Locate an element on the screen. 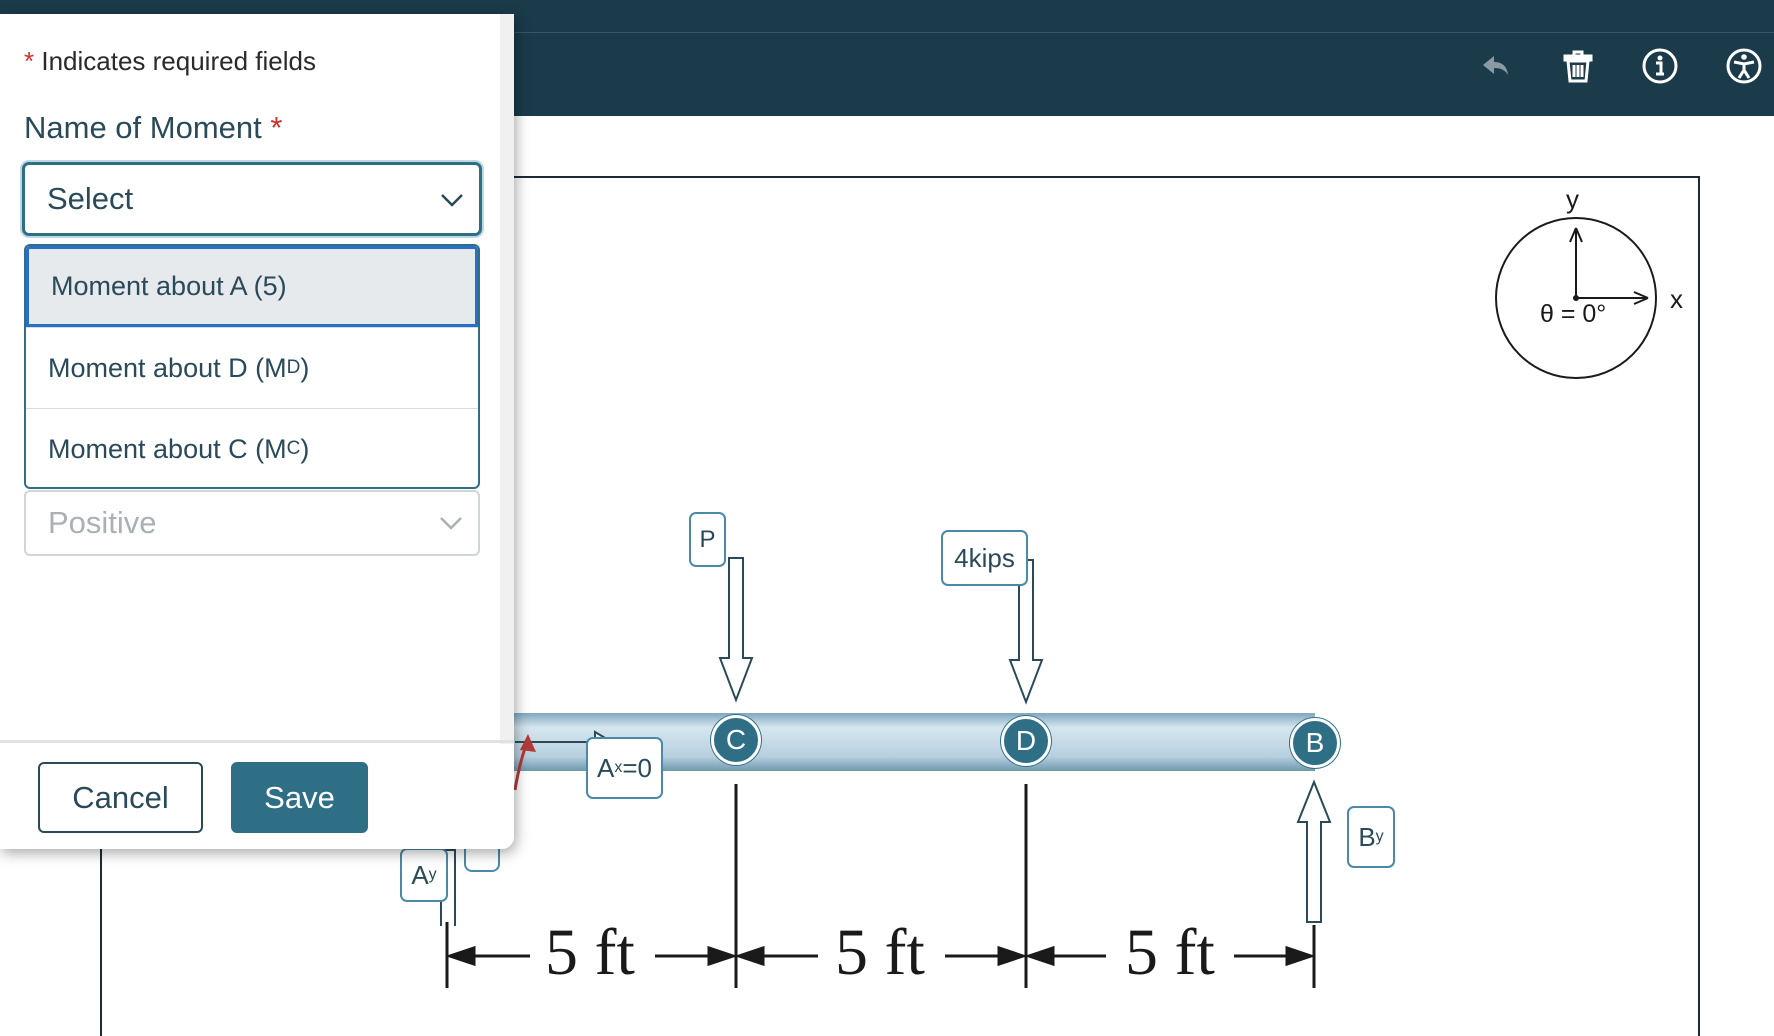 The image size is (1774, 1036). ax-sub: x is located at coordinates (618, 767).